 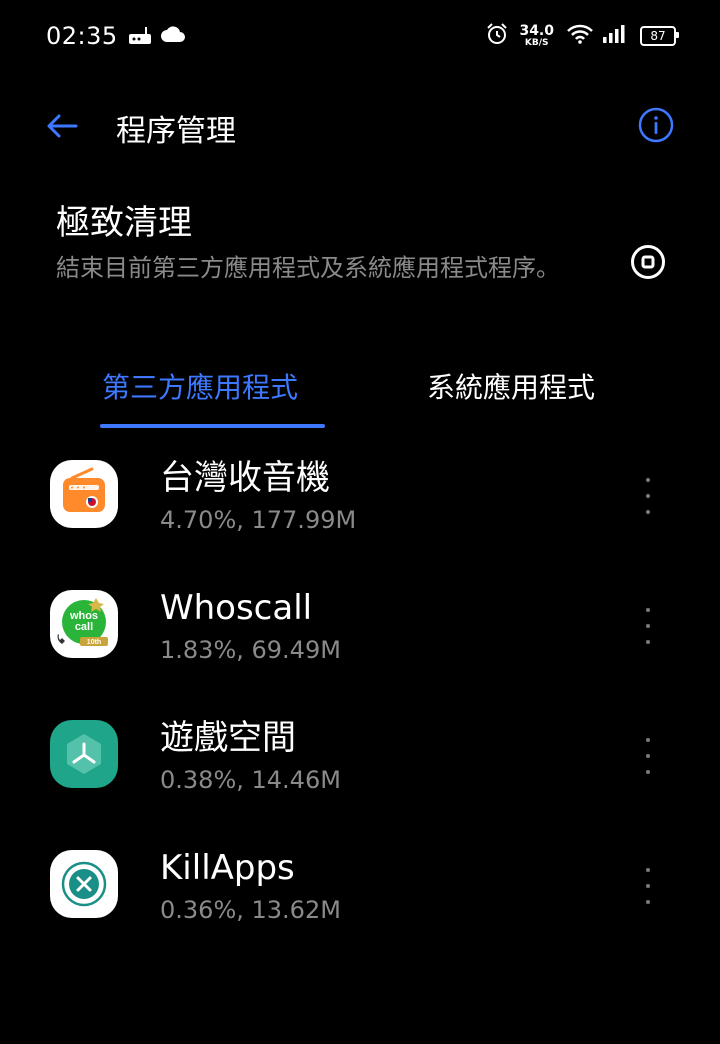 What do you see at coordinates (245, 478) in the screenshot?
I see `app-name: 台灣收音機` at bounding box center [245, 478].